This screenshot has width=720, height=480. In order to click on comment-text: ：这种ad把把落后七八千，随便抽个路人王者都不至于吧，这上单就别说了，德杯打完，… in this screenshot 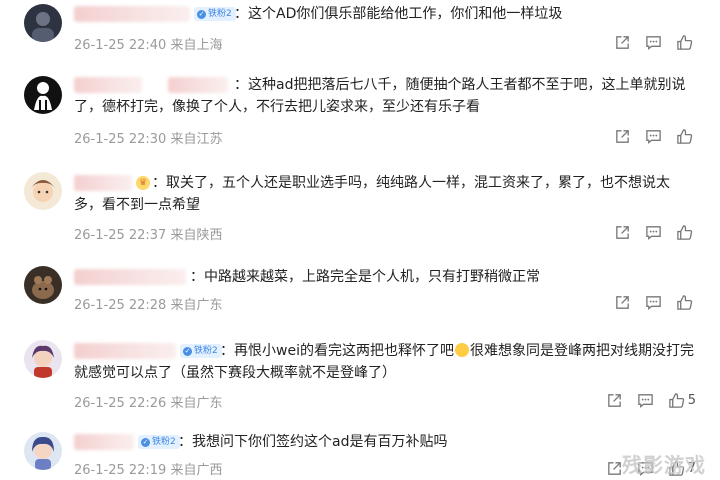, I will do `click(380, 96)`.